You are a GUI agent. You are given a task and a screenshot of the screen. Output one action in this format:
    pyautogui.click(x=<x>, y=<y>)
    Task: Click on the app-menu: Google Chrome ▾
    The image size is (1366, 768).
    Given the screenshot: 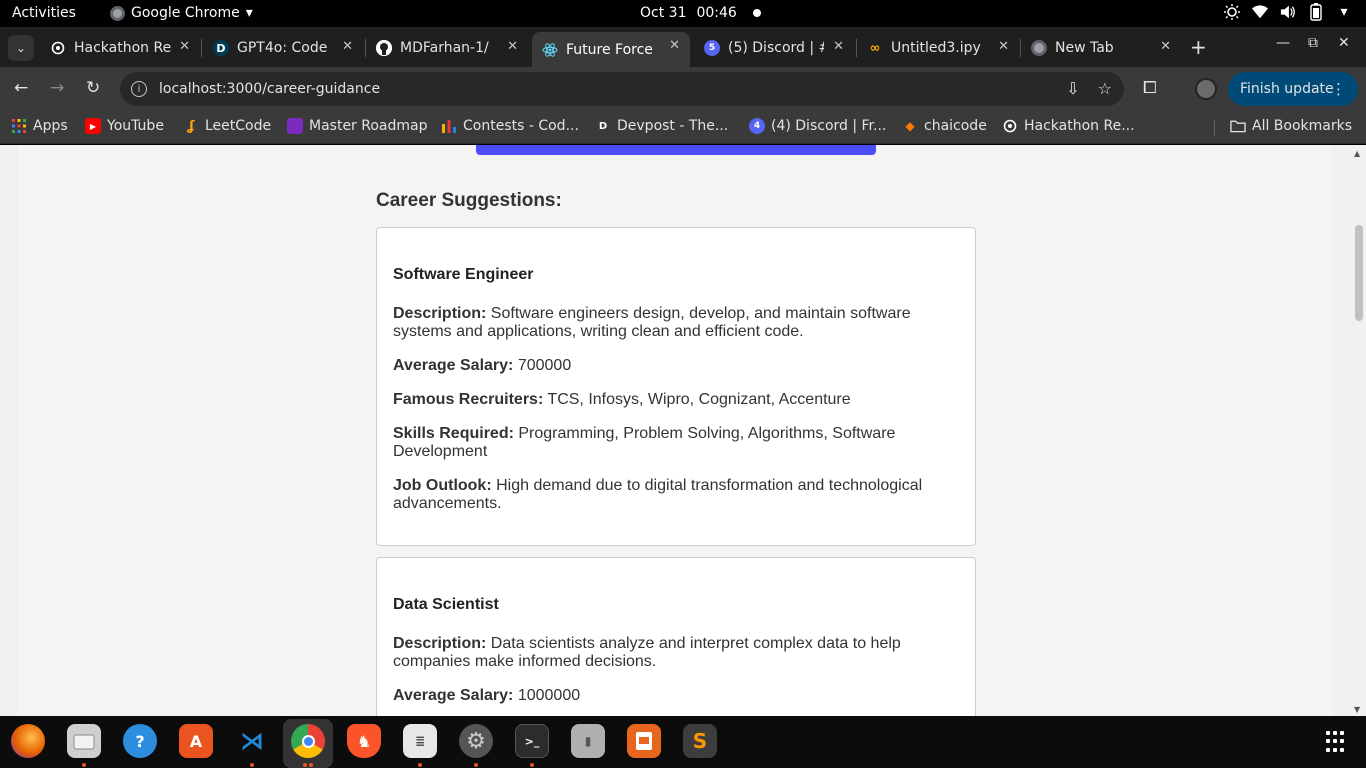 What is the action you would take?
    pyautogui.click(x=181, y=13)
    